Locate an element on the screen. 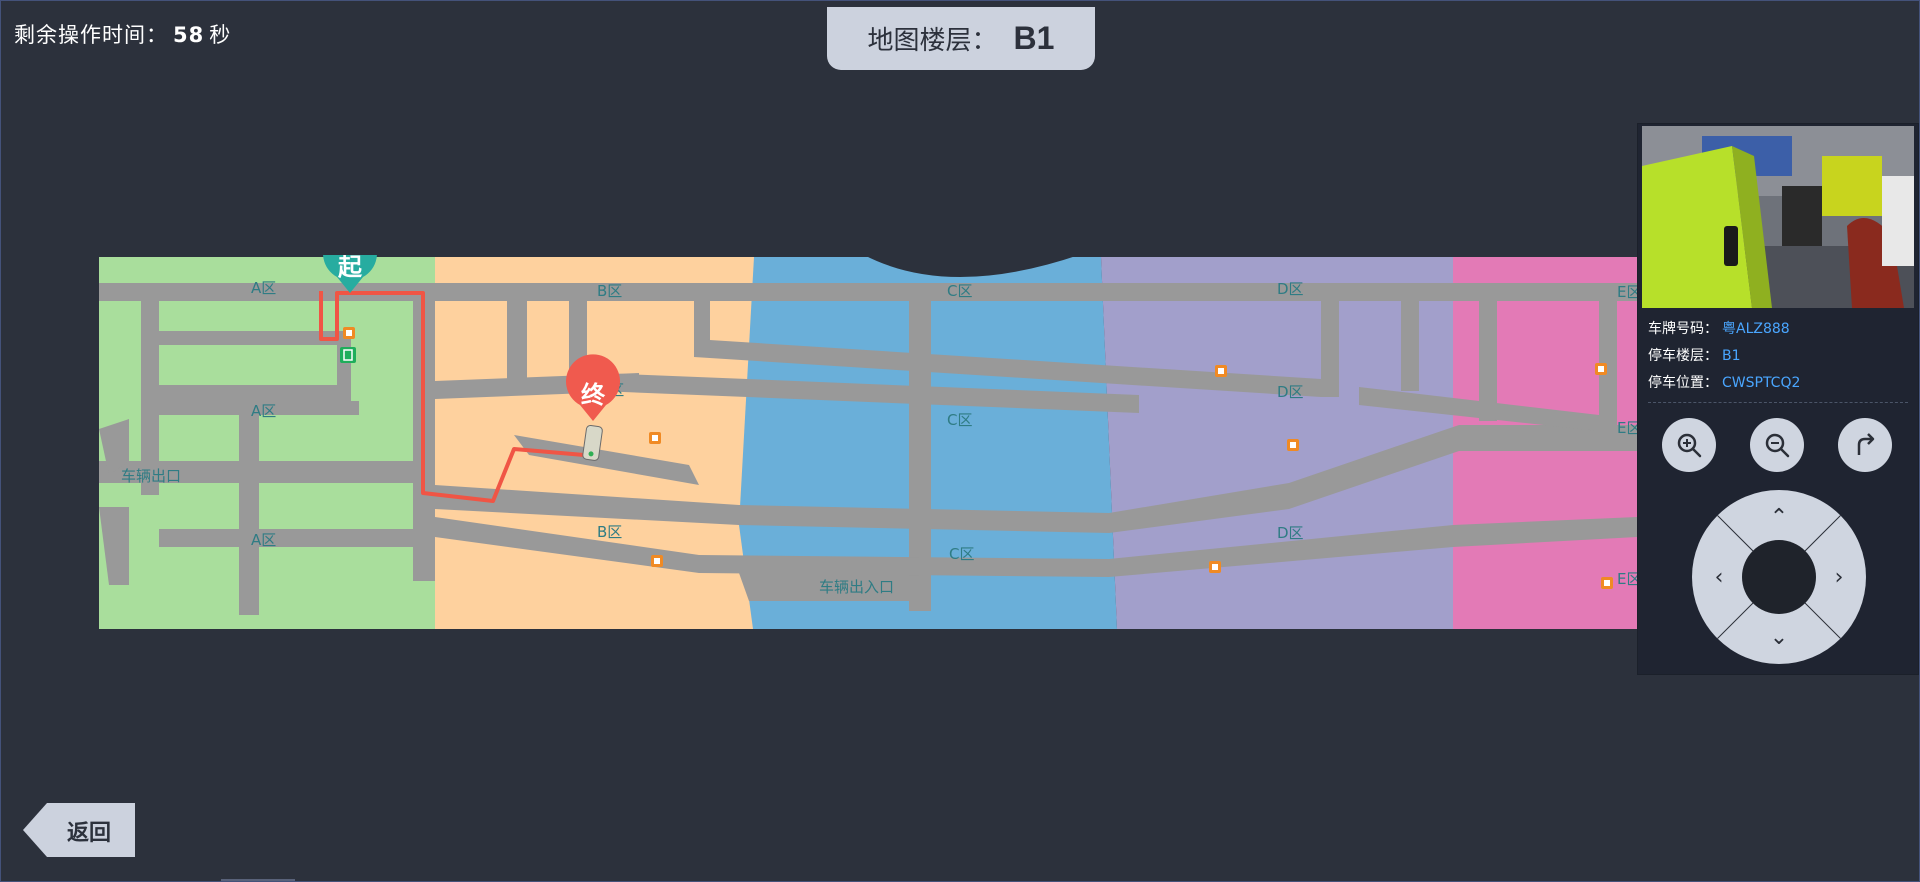 The image size is (1920, 882). back-button: 返回 is located at coordinates (79, 830).